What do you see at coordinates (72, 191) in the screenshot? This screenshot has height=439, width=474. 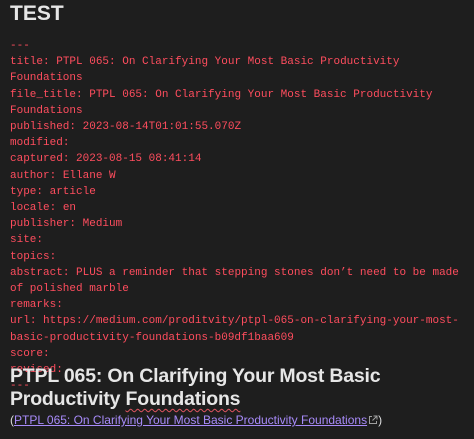 I see `field-value: article` at bounding box center [72, 191].